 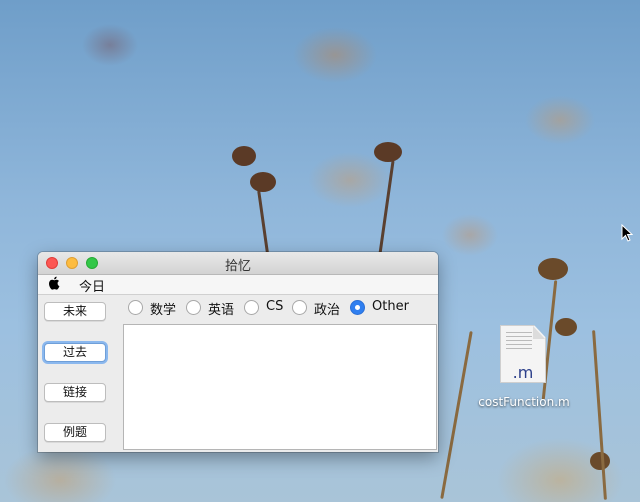 I want to click on radio-label: 政治, so click(x=327, y=310).